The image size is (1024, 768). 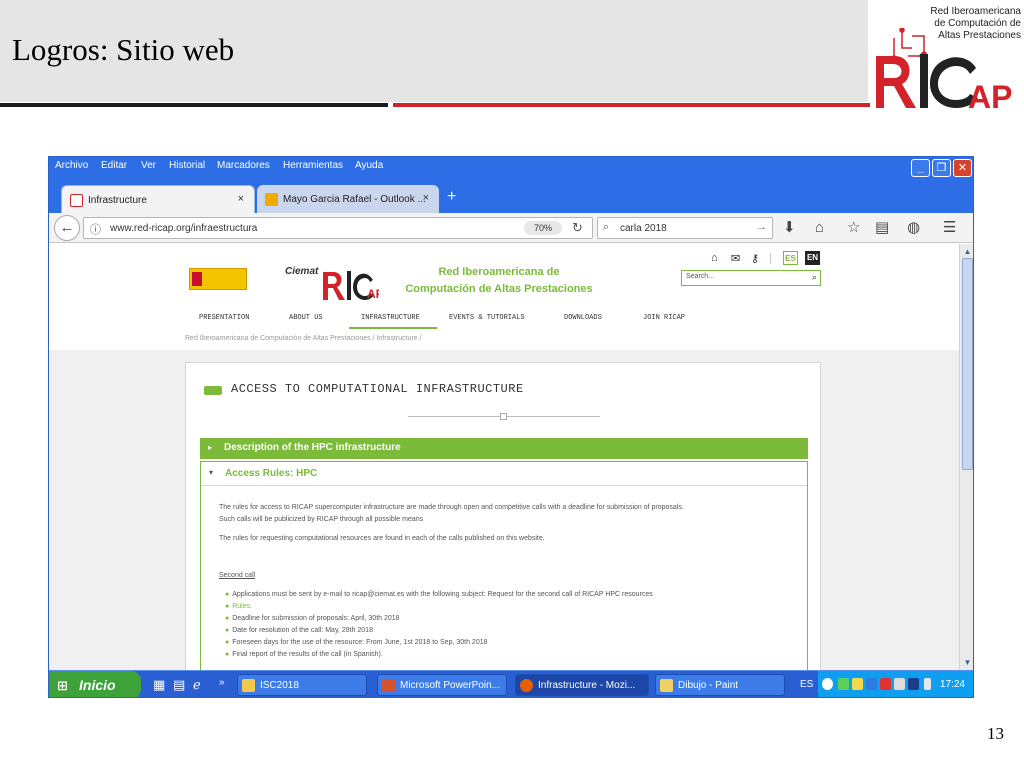 What do you see at coordinates (369, 165) in the screenshot?
I see `menu-ayuda: Ayuda` at bounding box center [369, 165].